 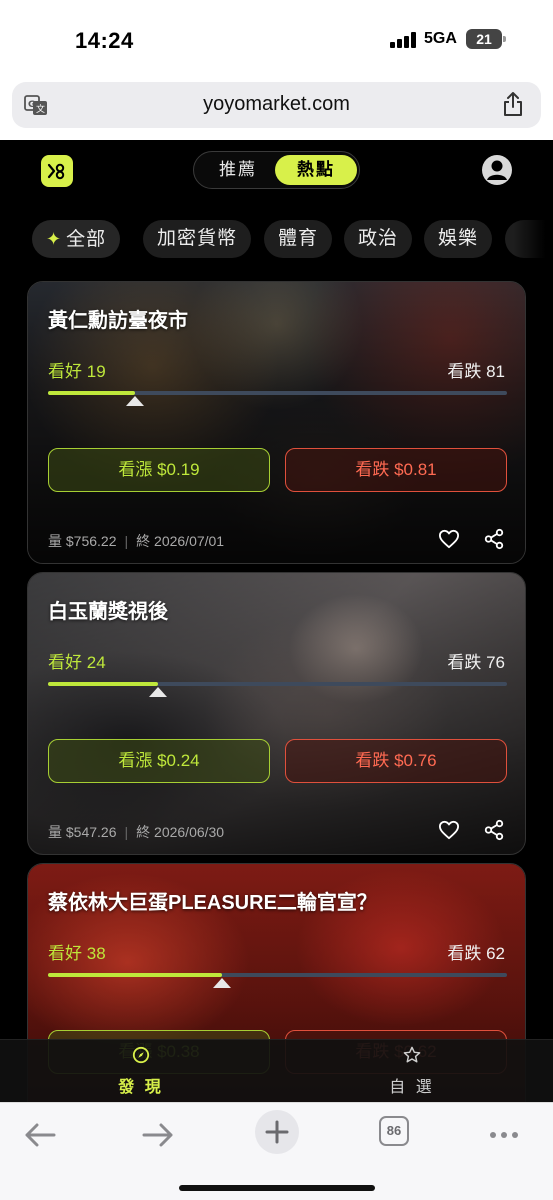 What do you see at coordinates (141, 1087) in the screenshot?
I see `nav-discover-label: 發 現` at bounding box center [141, 1087].